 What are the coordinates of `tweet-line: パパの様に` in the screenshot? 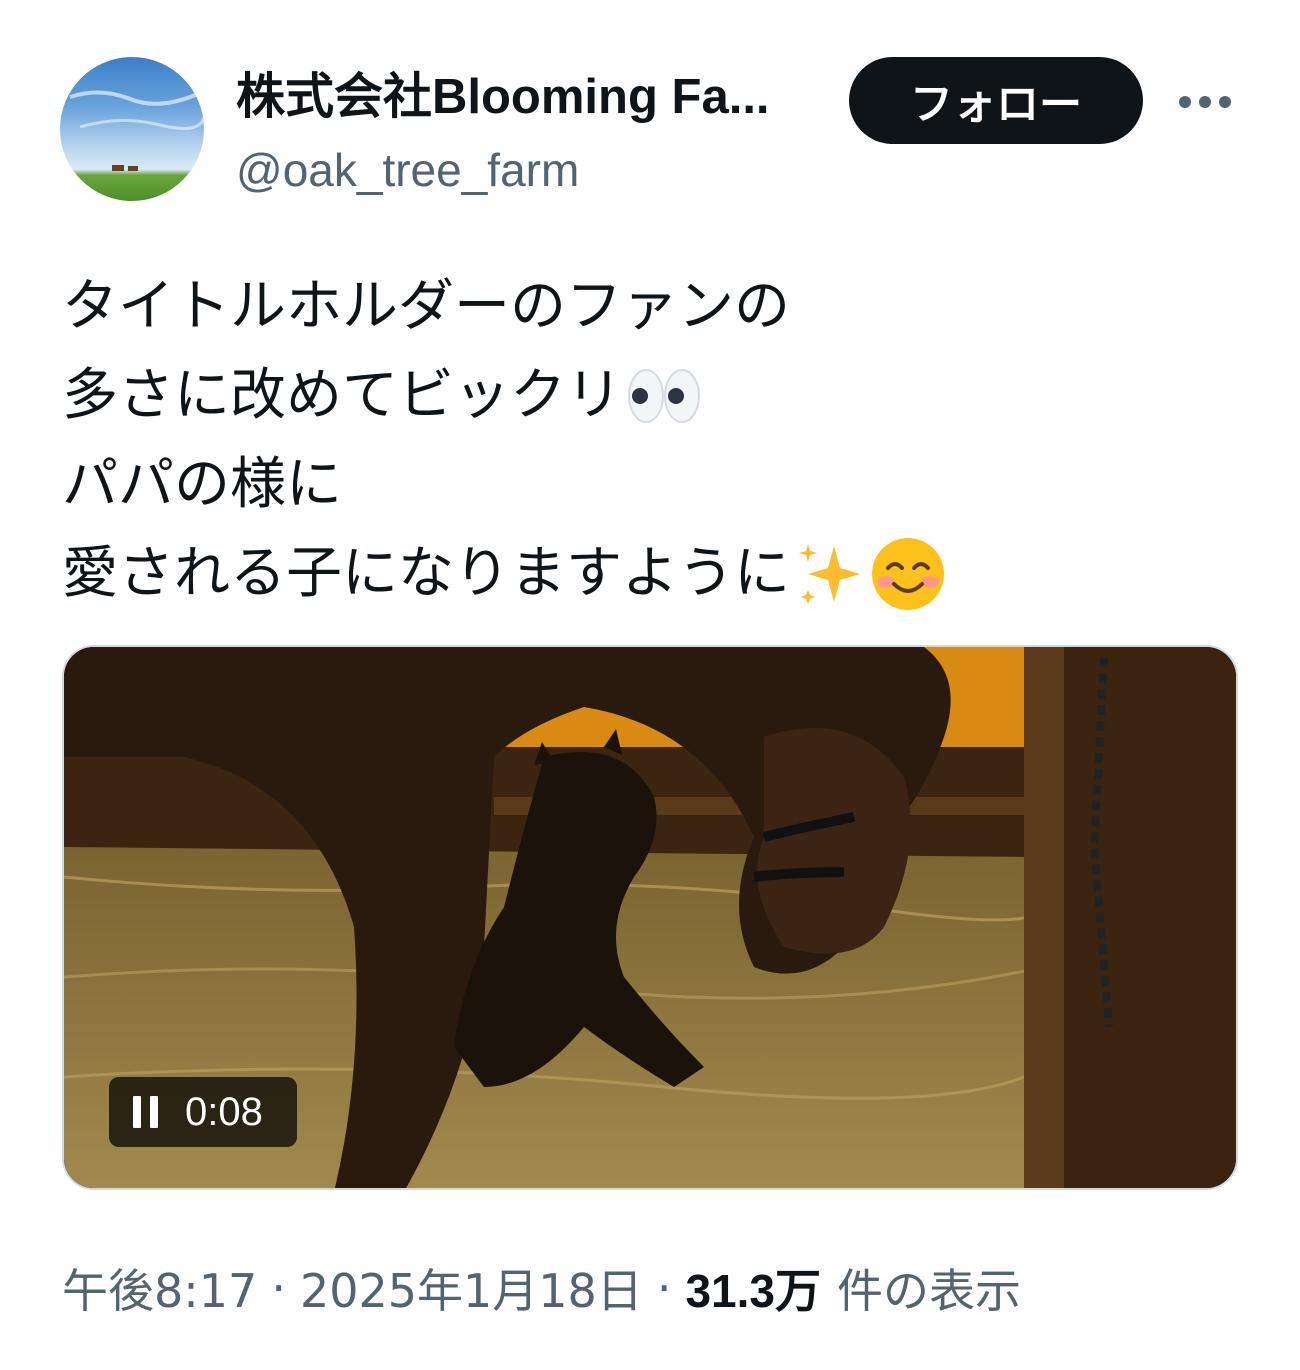 It's located at (652, 484).